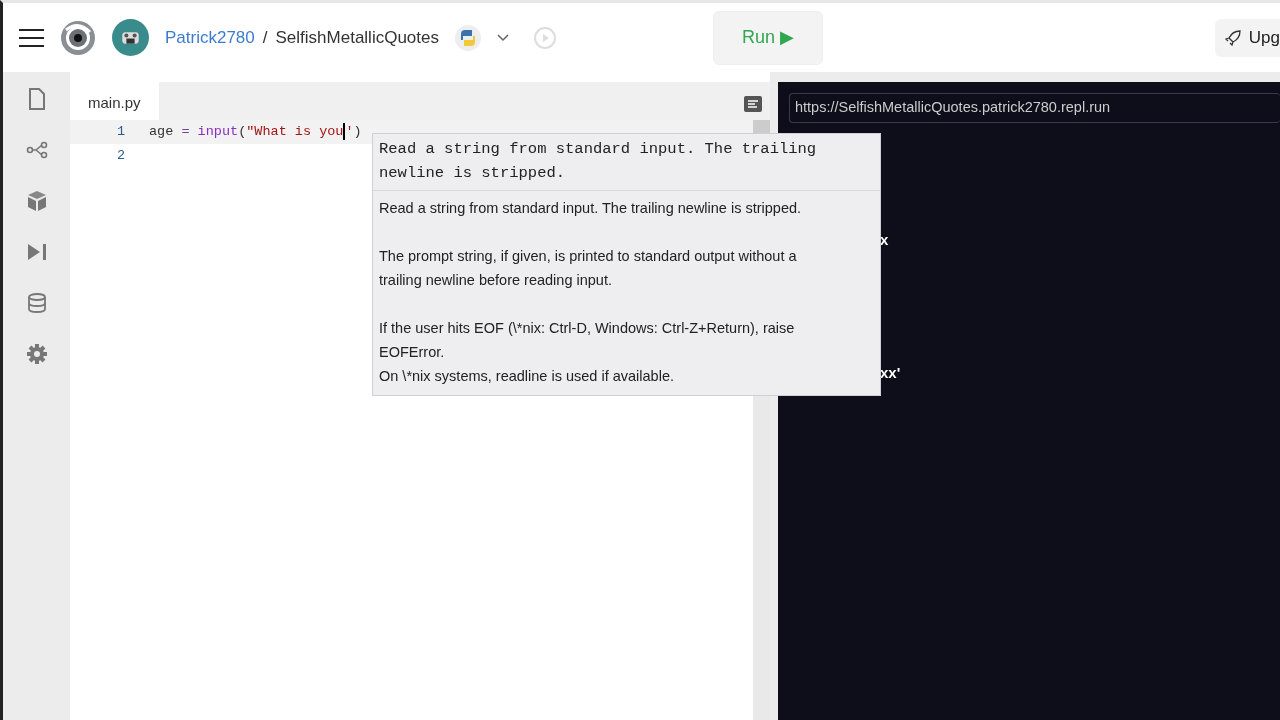 The height and width of the screenshot is (720, 1280). Describe the element at coordinates (587, 352) in the screenshot. I see `doc-paragraph: If the user hits EOF (\*nix: Ctrl-D, Windows: Ctrl-Z+Return), raise EOFError. On \*nix systems, readline is used if available.` at that location.